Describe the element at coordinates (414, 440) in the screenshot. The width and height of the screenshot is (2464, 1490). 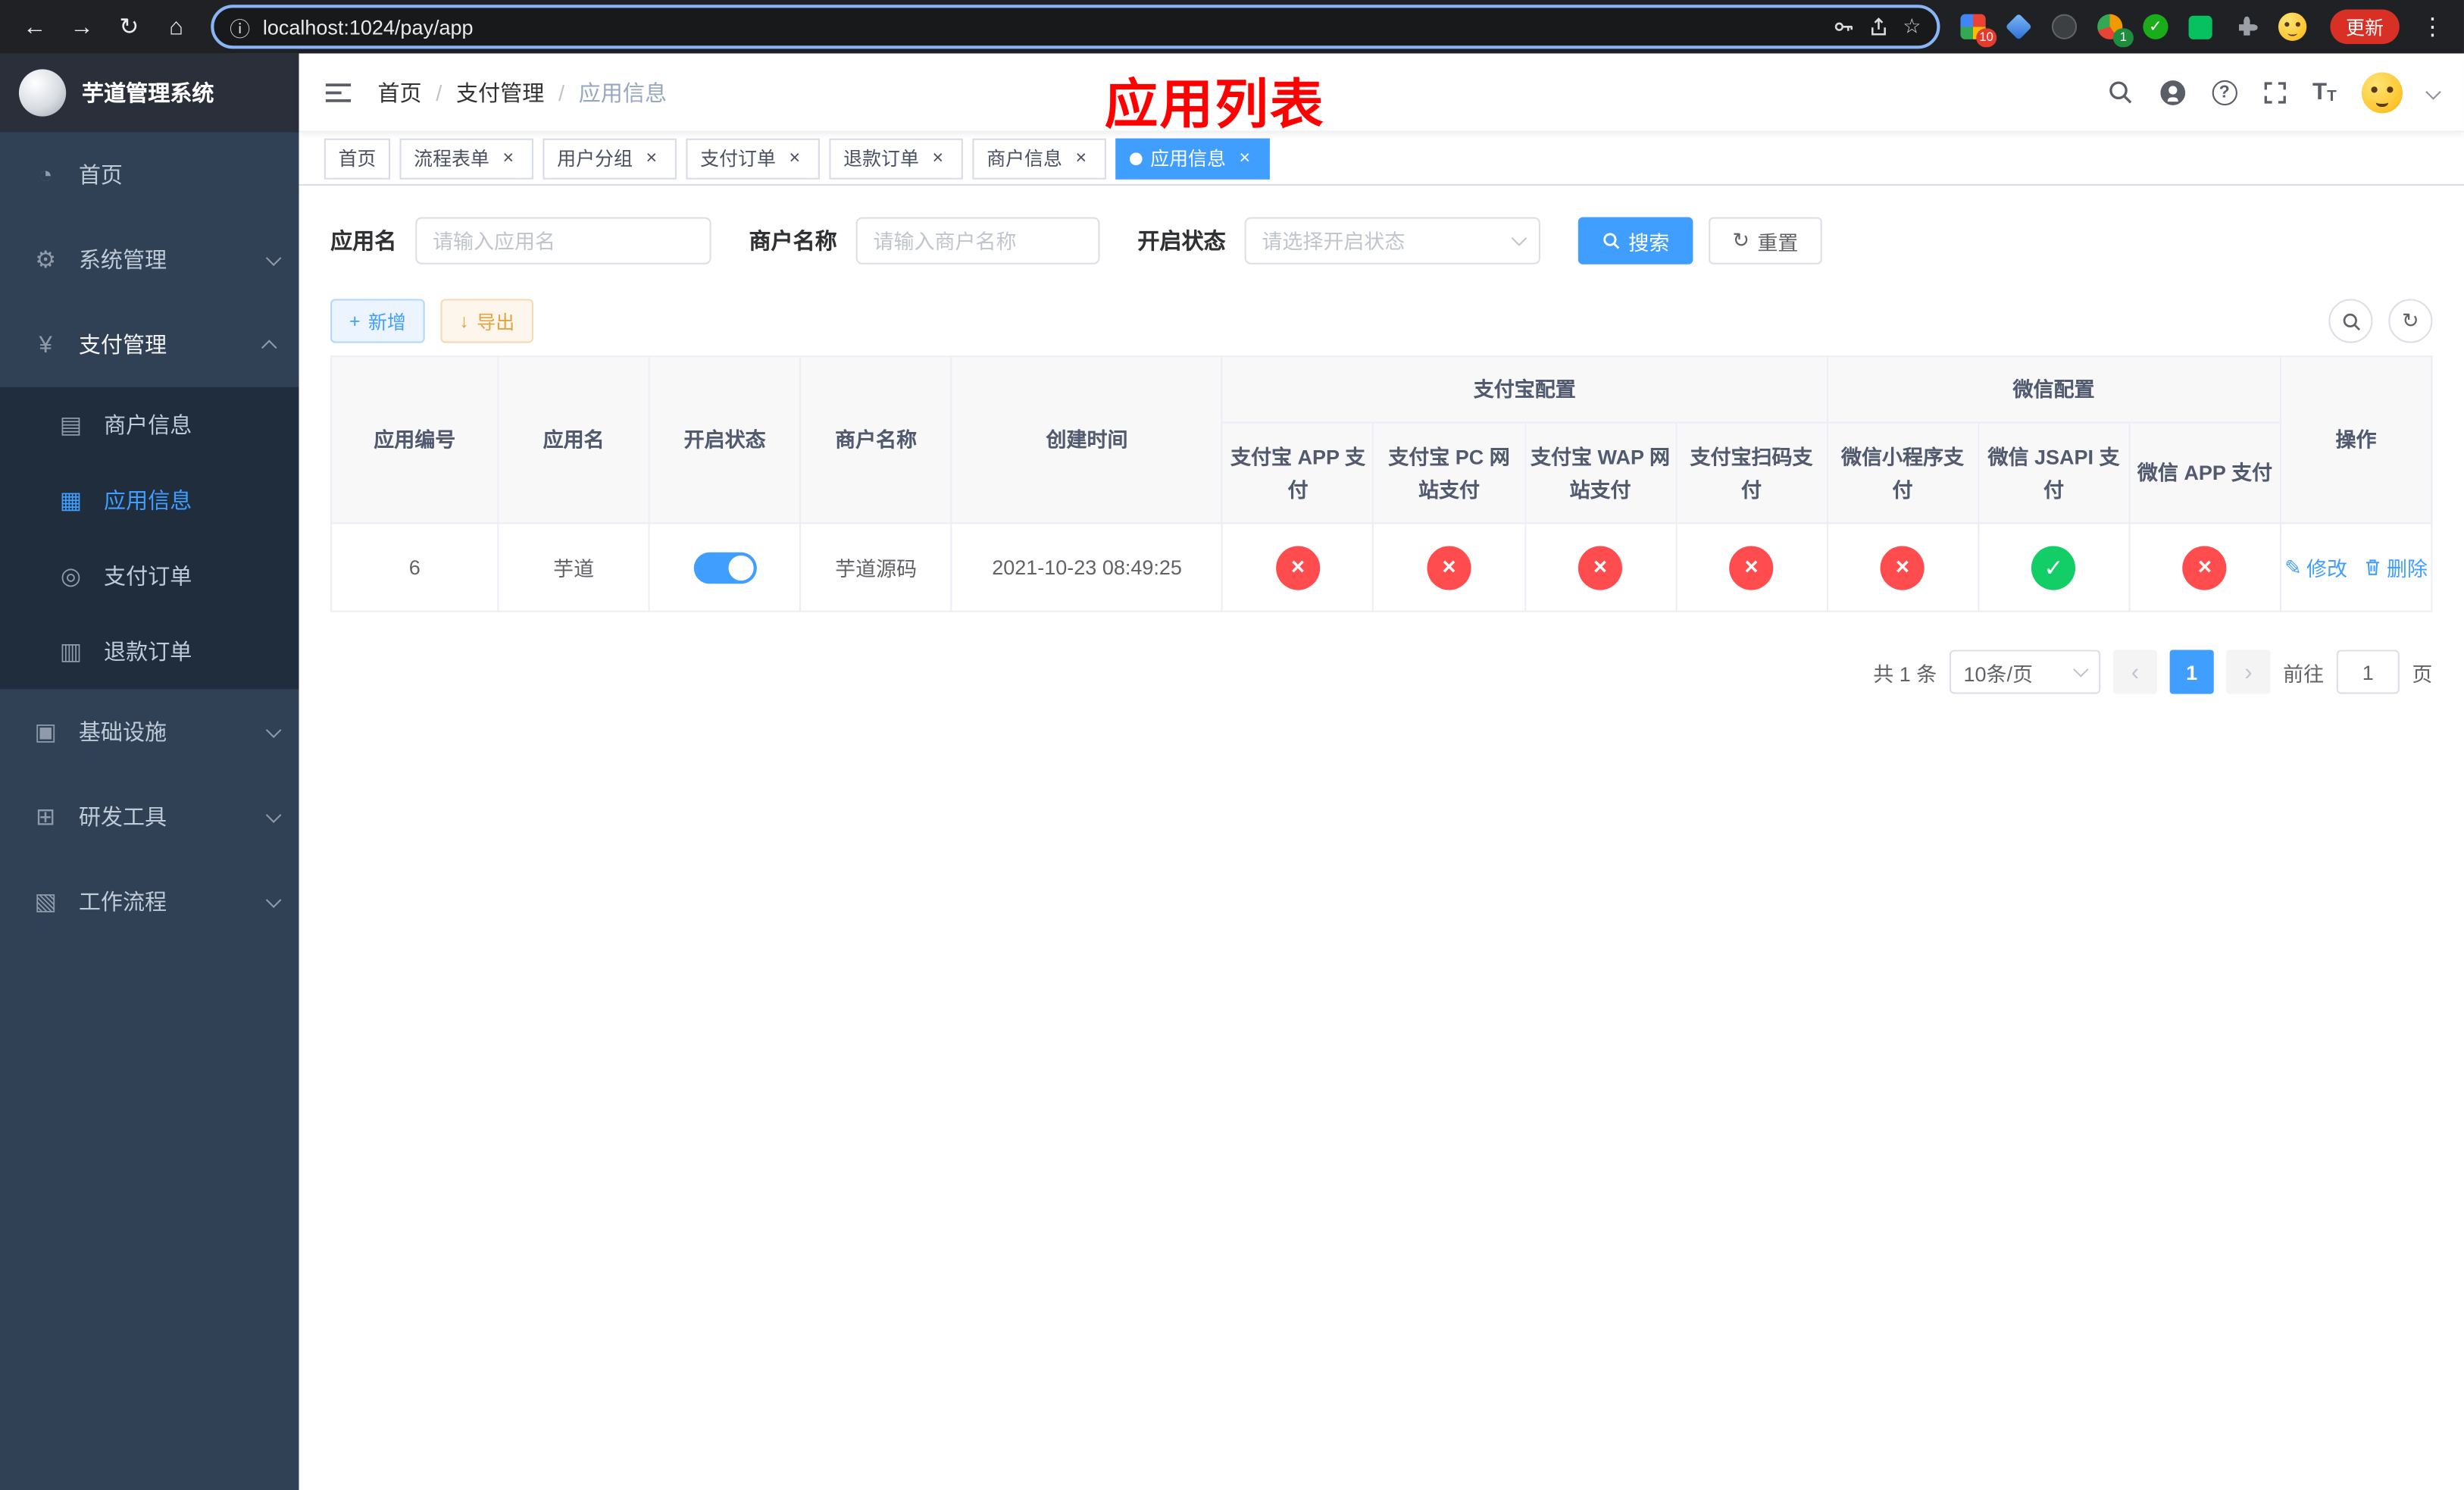
I see `col-app-id: 应用编号` at that location.